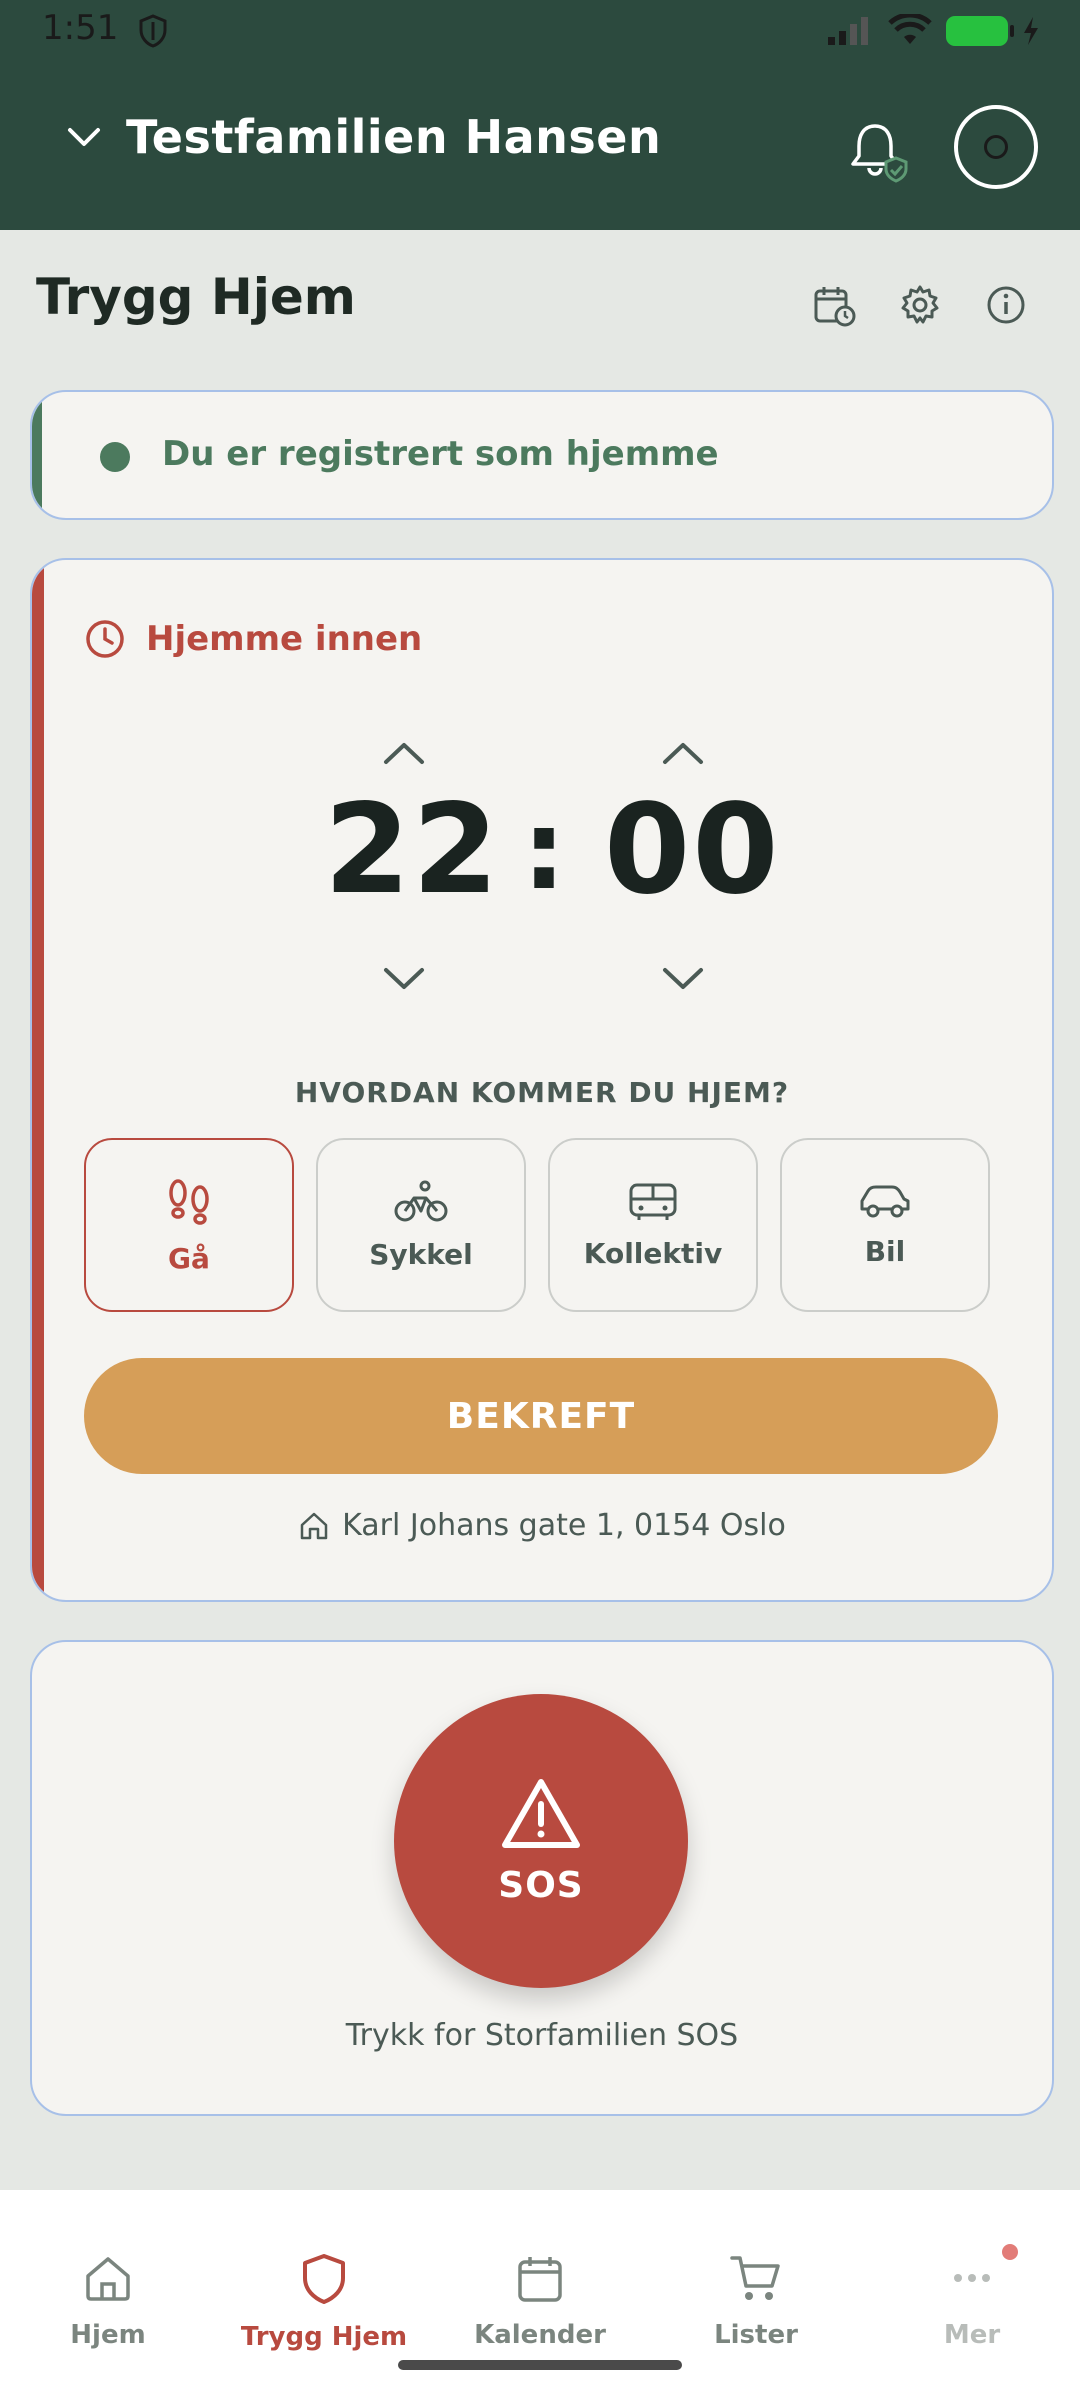 The width and height of the screenshot is (1080, 2400). What do you see at coordinates (540, 2335) in the screenshot?
I see `nav-label: Kalender` at bounding box center [540, 2335].